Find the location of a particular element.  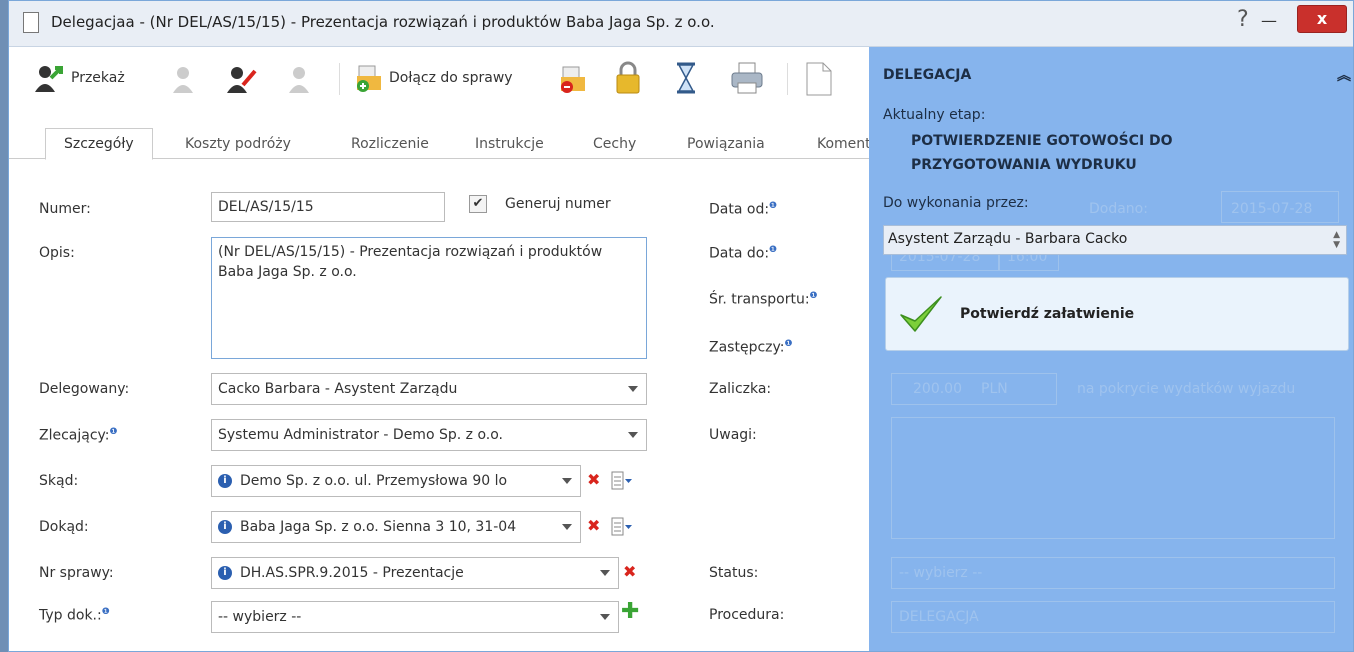

tab-cechy: Cechy is located at coordinates (614, 144).